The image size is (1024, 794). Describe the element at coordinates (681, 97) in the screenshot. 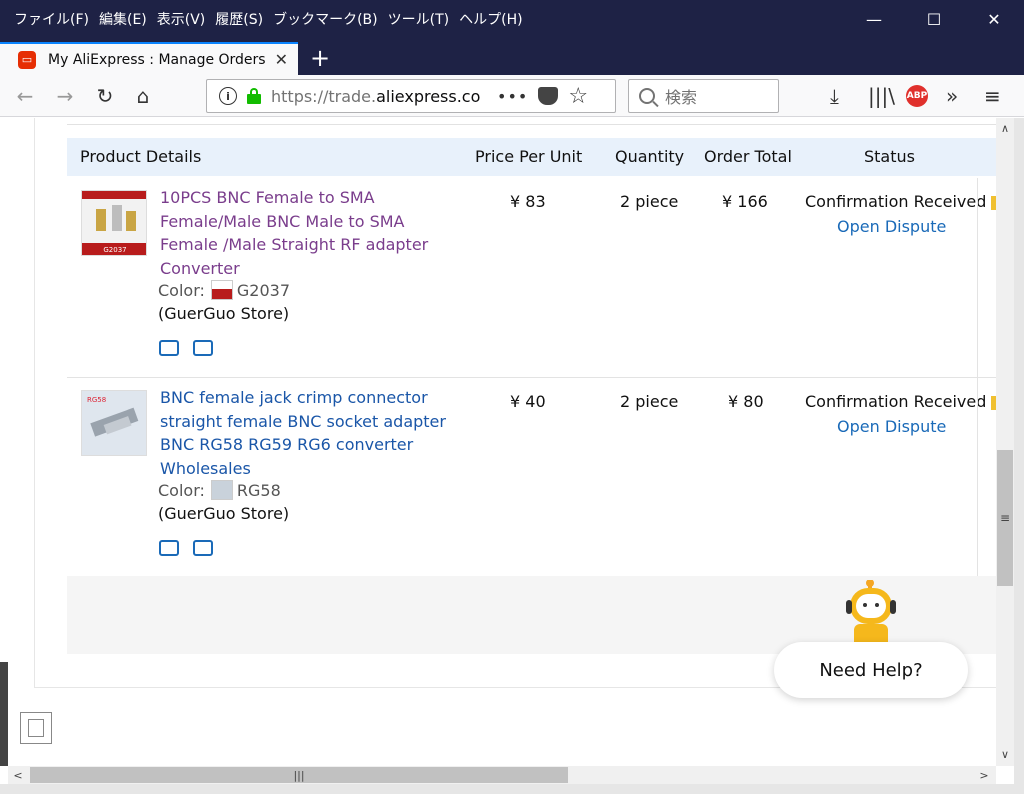

I see `search-placeholder: 検索` at that location.